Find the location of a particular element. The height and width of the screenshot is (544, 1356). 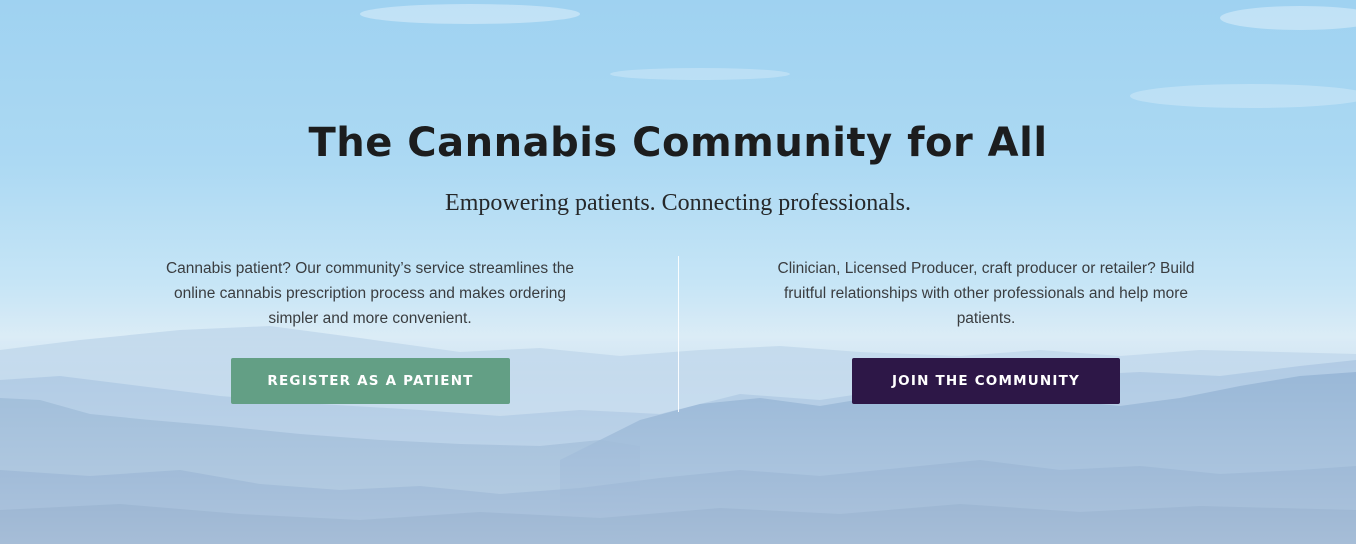

join-community-button: JOIN THE COMMUNITY is located at coordinates (986, 381).